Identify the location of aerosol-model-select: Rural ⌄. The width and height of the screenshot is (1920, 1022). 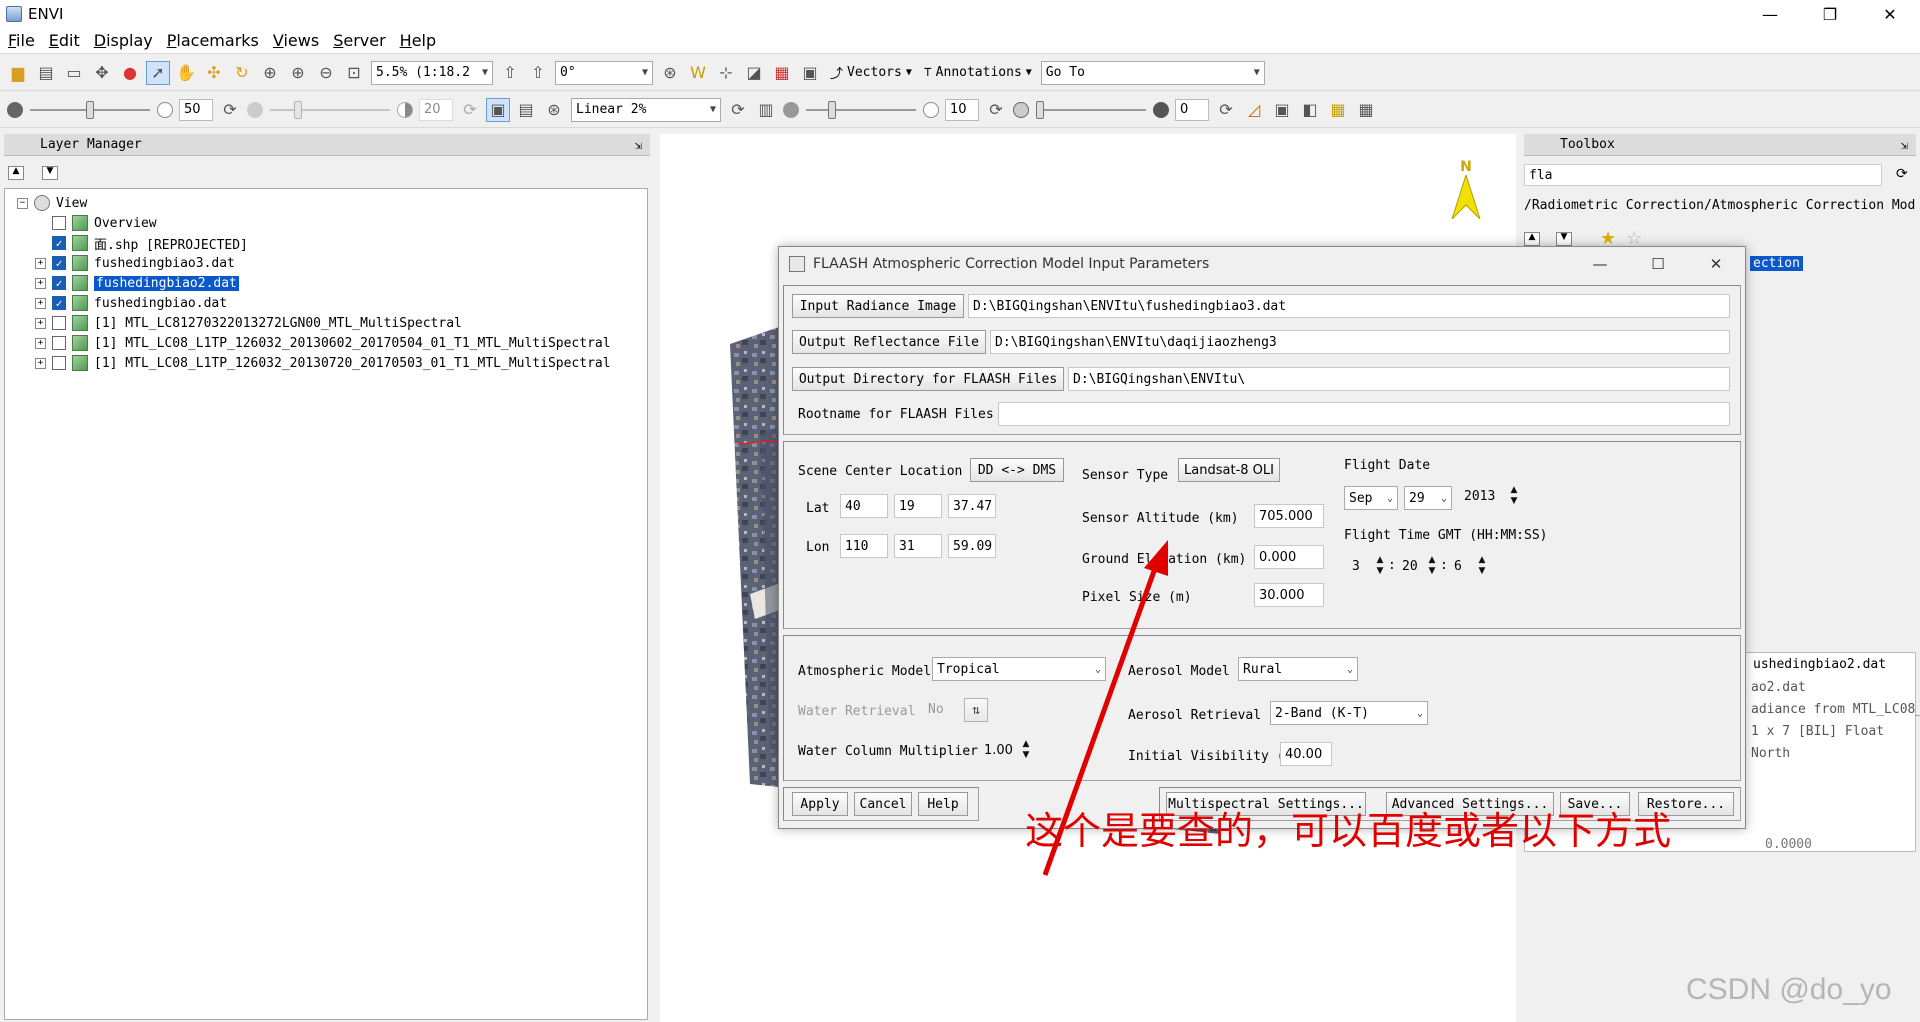
(1298, 669).